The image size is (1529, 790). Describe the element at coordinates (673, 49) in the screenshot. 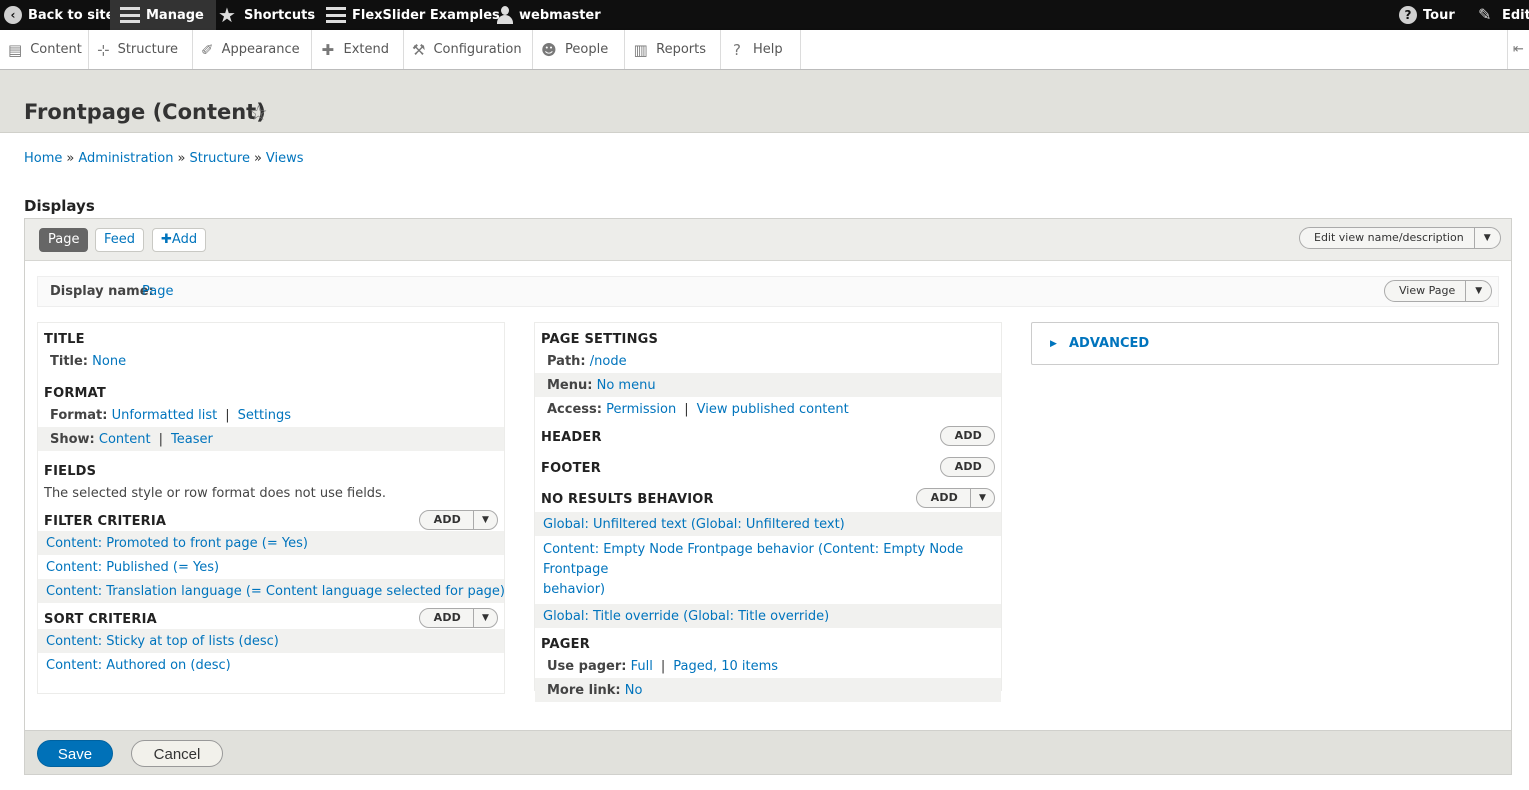

I see `tray-item-reports: ▥ Reports` at that location.